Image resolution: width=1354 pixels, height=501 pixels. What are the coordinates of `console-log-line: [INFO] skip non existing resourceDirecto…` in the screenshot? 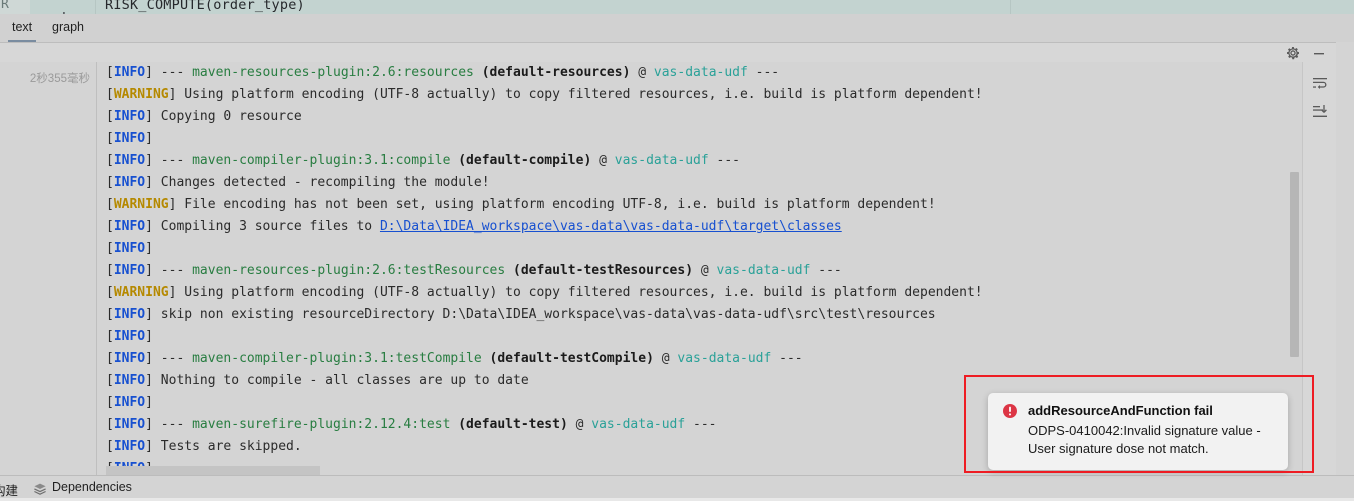 It's located at (692, 315).